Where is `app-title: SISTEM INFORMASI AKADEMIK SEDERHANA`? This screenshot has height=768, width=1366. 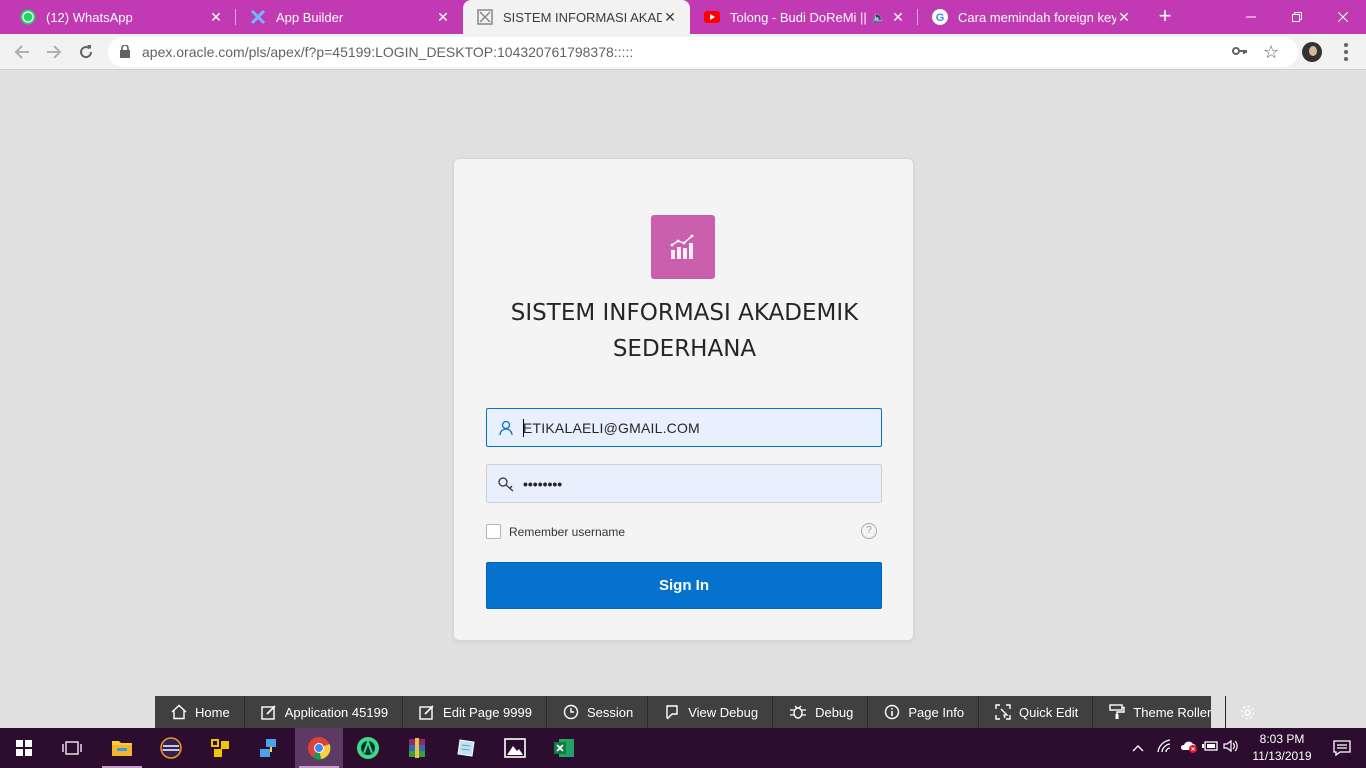 app-title: SISTEM INFORMASI AKADEMIK SEDERHANA is located at coordinates (684, 331).